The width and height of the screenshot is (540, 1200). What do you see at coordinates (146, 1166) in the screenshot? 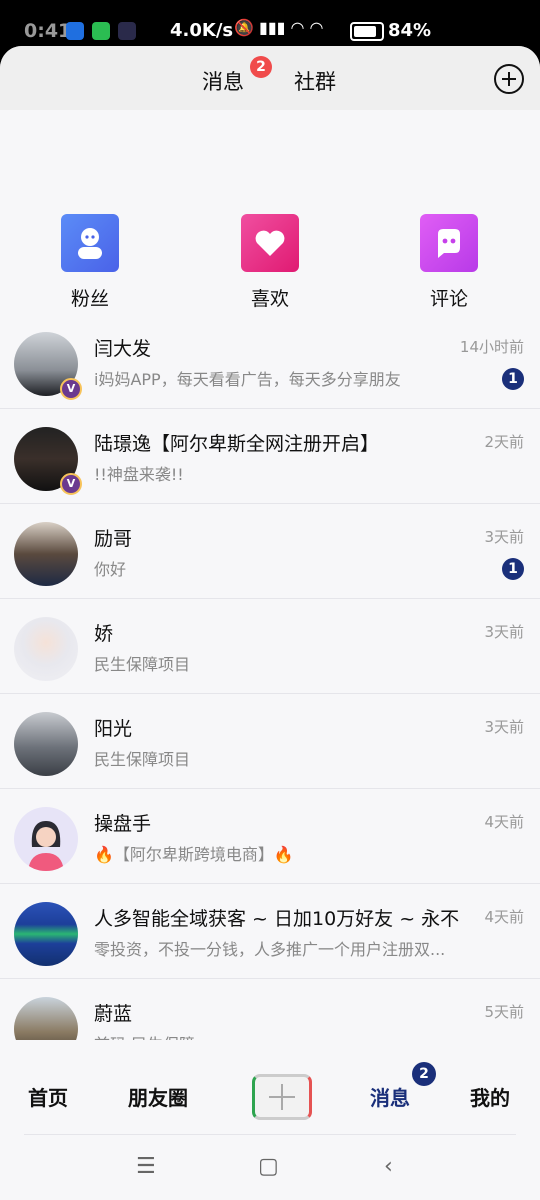
I see `menu-icon: ☰` at bounding box center [146, 1166].